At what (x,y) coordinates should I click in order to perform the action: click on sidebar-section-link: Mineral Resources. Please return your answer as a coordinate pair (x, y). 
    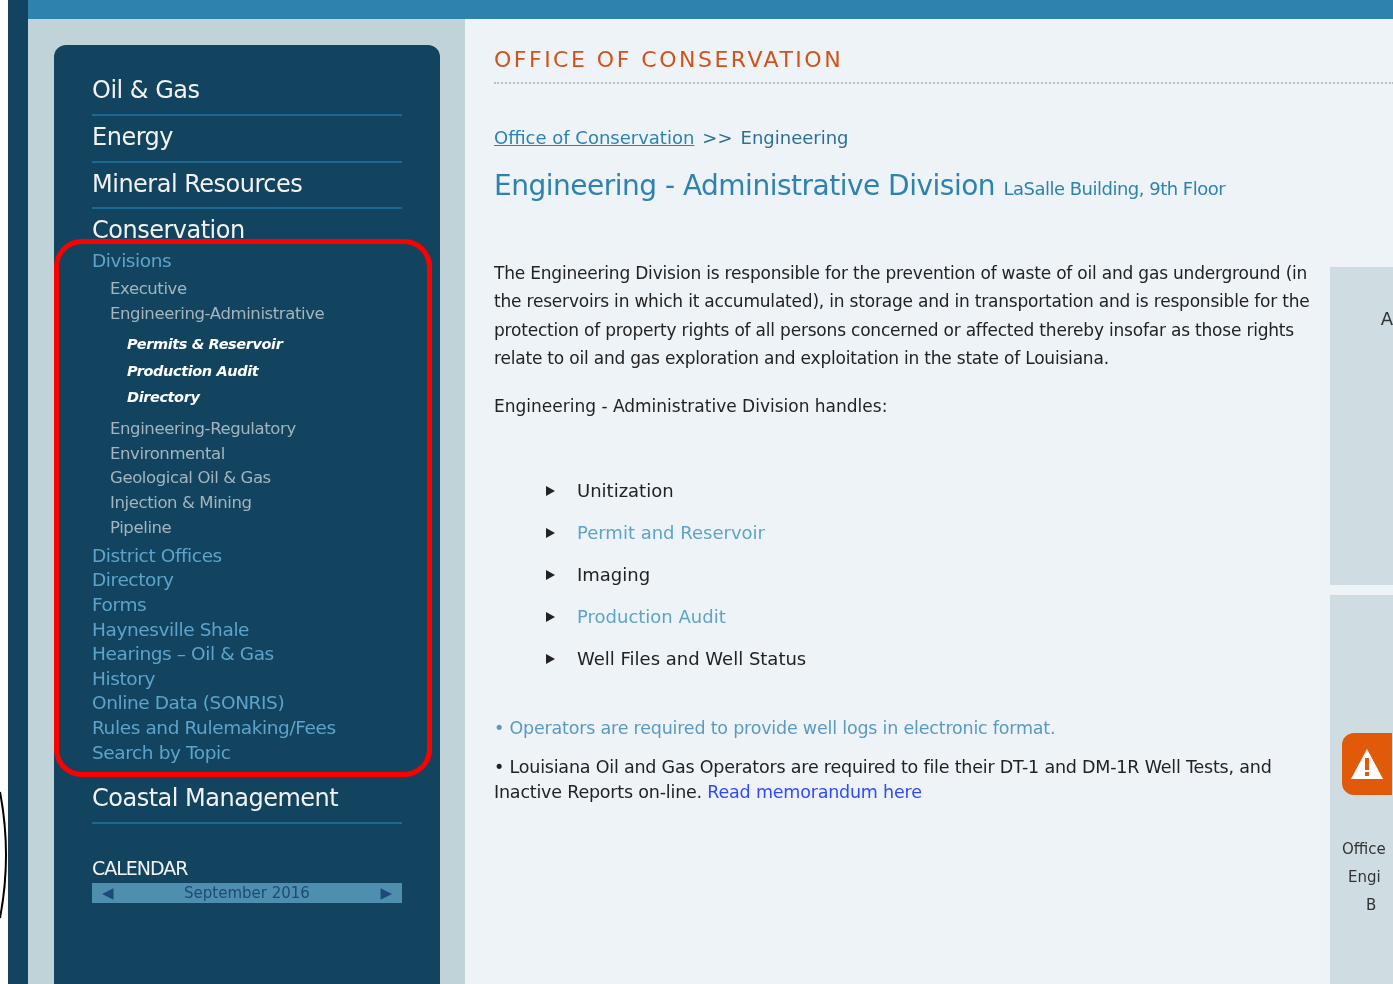
    Looking at the image, I should click on (247, 186).